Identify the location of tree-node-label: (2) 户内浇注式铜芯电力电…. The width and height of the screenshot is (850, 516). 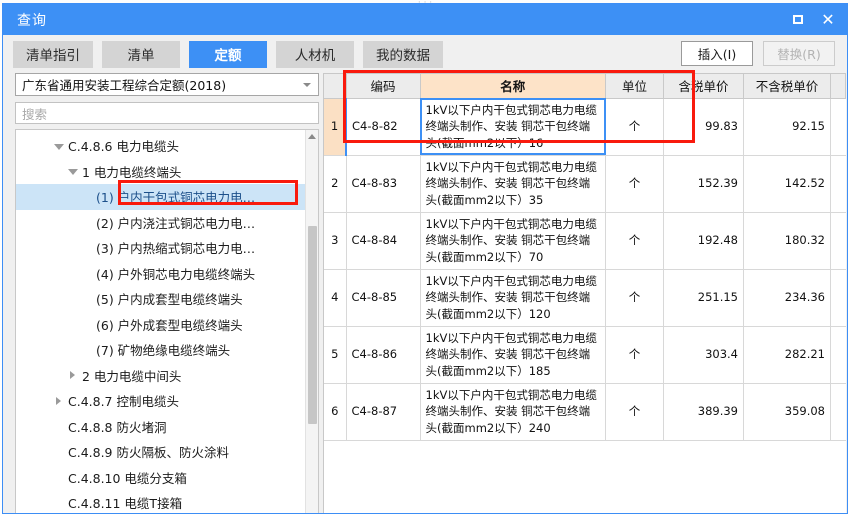
(176, 223).